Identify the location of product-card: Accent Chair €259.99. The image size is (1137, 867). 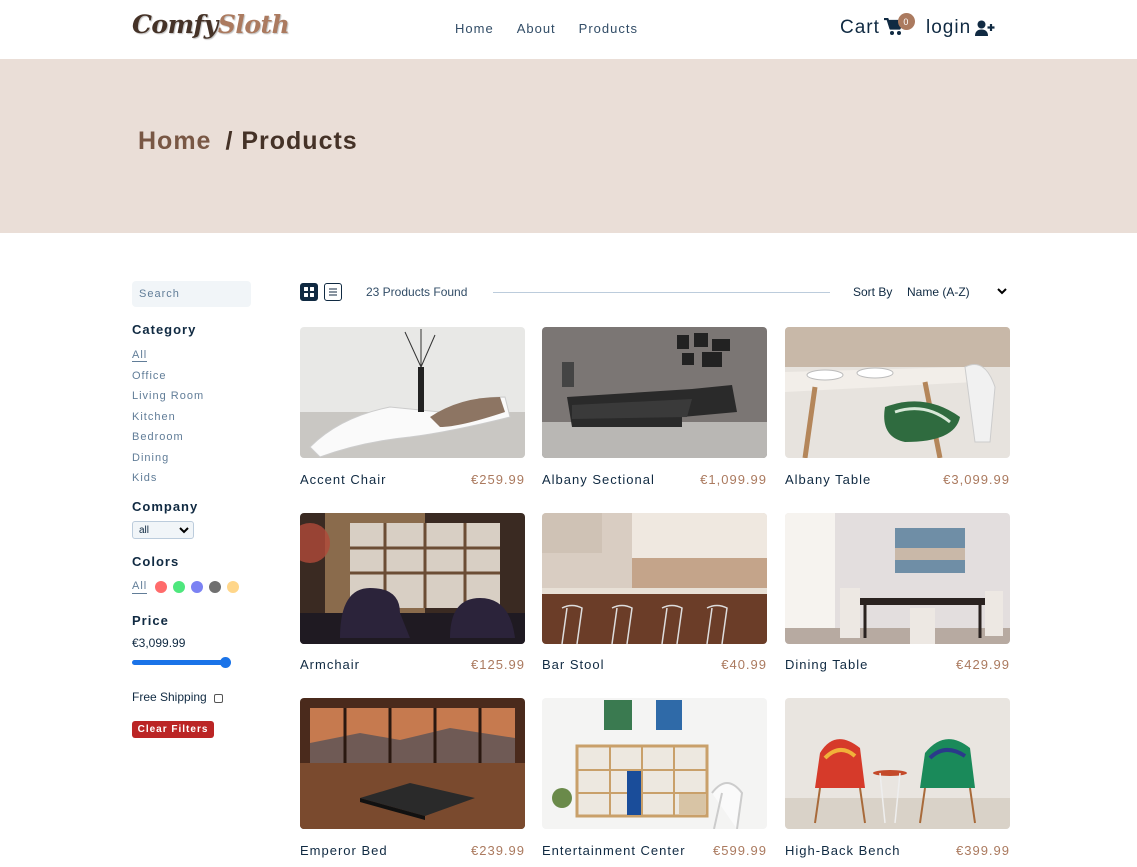
(412, 407).